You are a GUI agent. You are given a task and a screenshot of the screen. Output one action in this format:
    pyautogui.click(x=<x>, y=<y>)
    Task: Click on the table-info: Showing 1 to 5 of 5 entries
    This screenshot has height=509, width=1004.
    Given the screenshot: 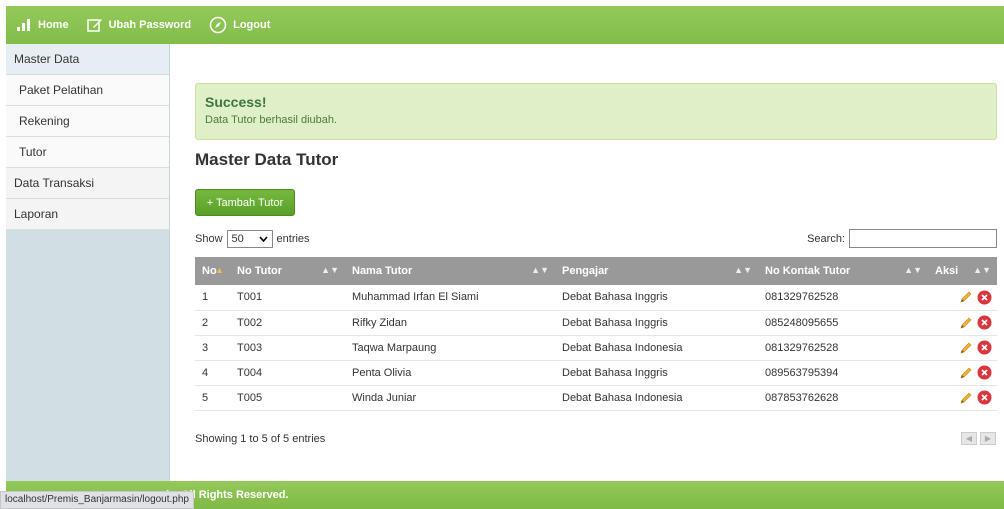 What is the action you would take?
    pyautogui.click(x=260, y=439)
    